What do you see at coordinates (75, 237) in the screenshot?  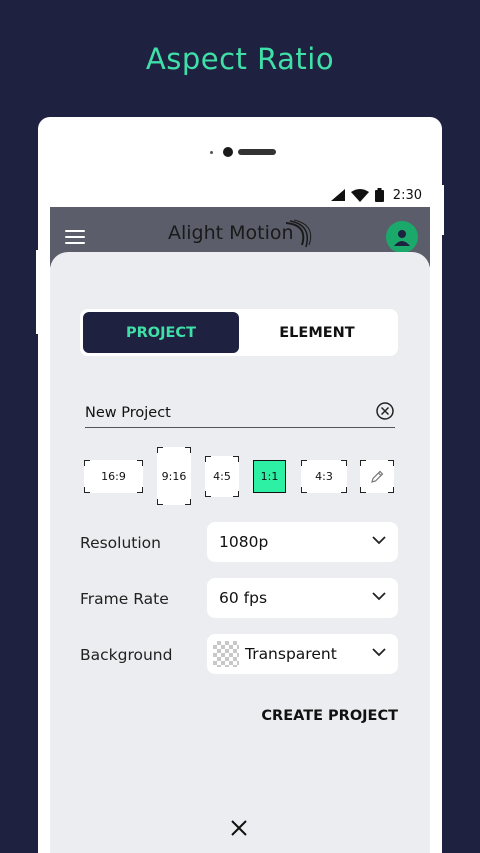 I see `menu-icon` at bounding box center [75, 237].